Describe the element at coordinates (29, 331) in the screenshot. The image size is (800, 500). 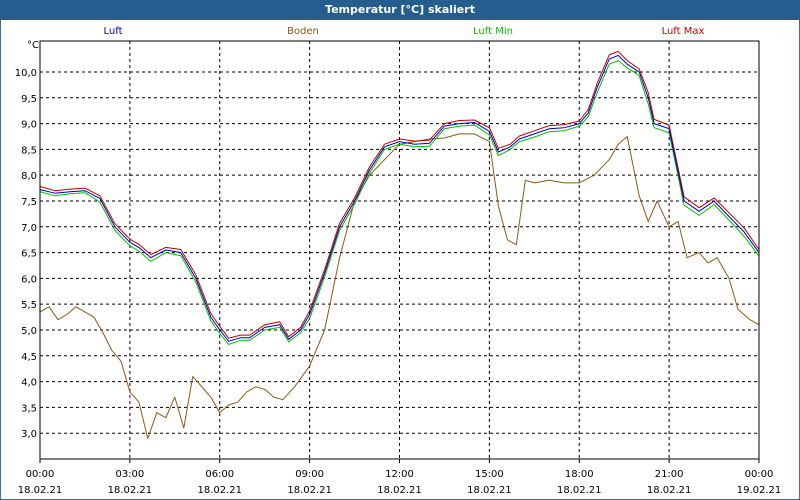
I see `y-tick-label: 5,0` at that location.